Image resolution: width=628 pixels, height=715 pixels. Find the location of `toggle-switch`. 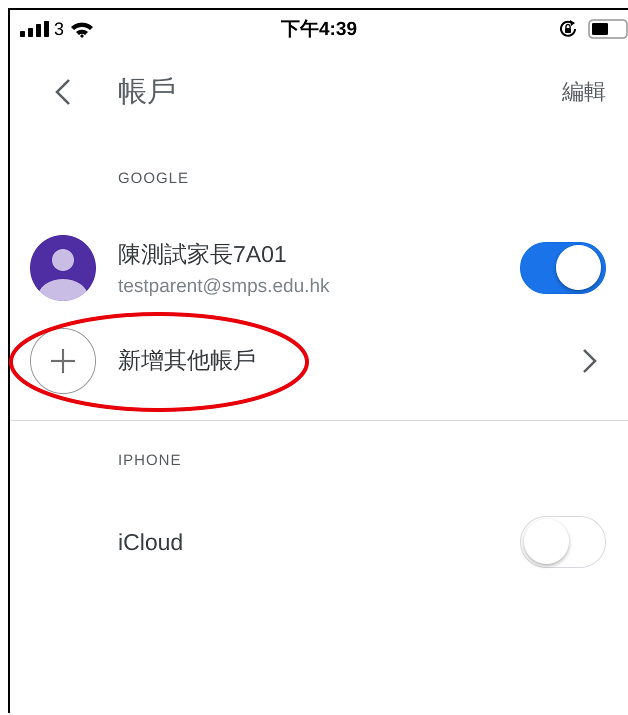

toggle-switch is located at coordinates (563, 268).